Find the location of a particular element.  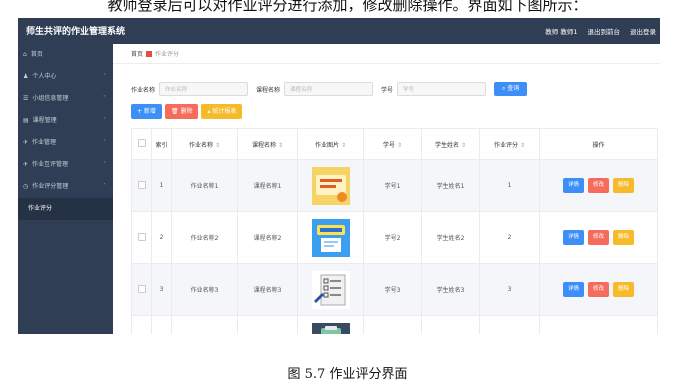

sidebar-item: ⌂ 首页 is located at coordinates (65, 55).